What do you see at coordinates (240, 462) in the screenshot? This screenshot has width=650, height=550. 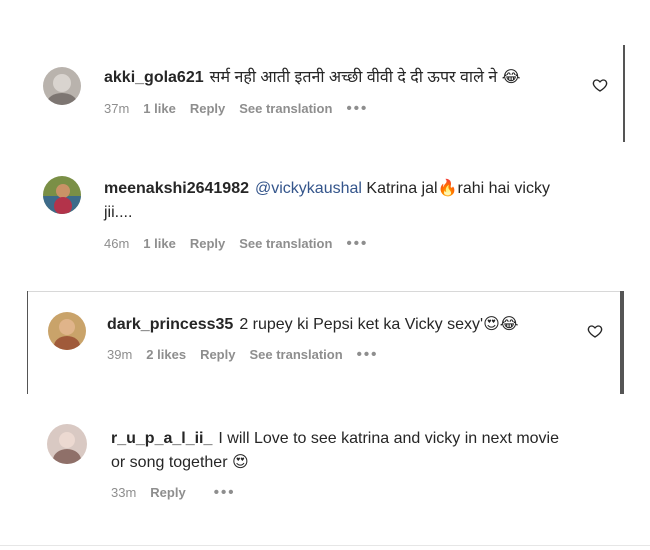 I see `emoji: 😍` at bounding box center [240, 462].